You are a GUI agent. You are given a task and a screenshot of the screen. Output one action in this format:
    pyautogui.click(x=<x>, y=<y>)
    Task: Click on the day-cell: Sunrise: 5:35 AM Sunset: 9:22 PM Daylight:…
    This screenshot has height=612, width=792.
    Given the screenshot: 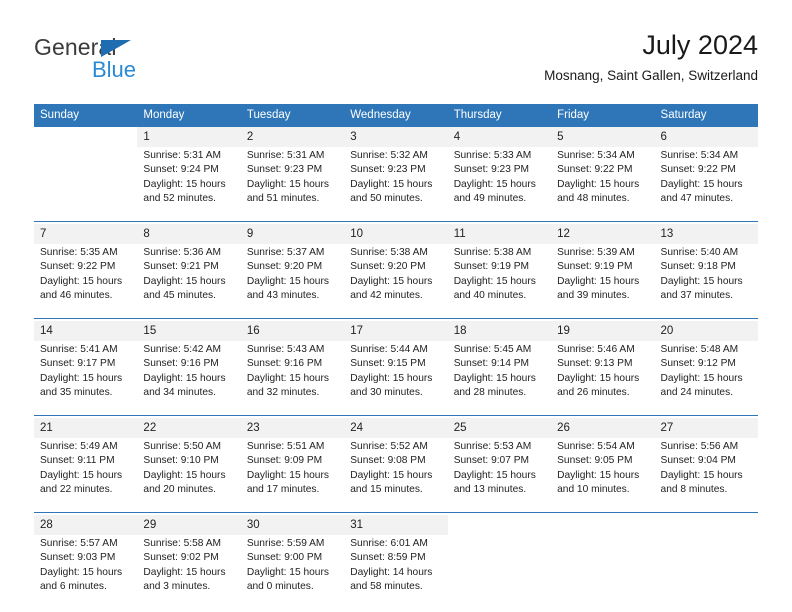 What is the action you would take?
    pyautogui.click(x=86, y=281)
    